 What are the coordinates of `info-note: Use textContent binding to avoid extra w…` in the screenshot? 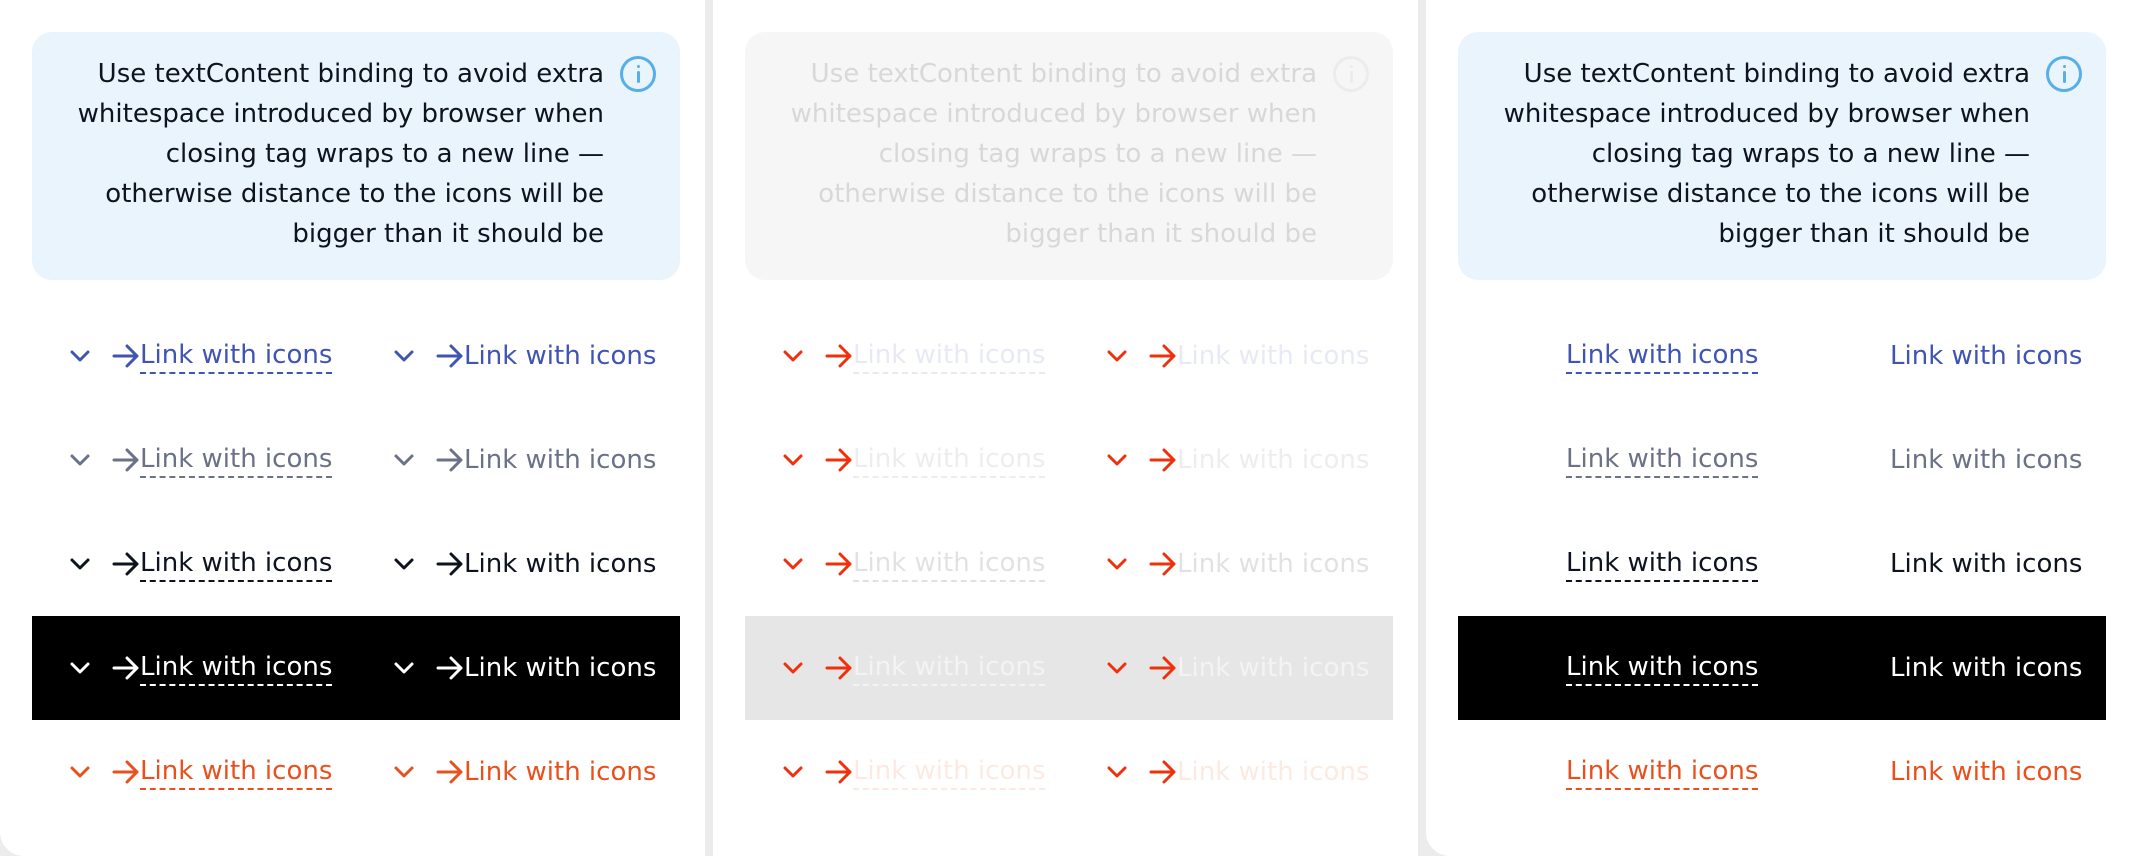 It's located at (1782, 156).